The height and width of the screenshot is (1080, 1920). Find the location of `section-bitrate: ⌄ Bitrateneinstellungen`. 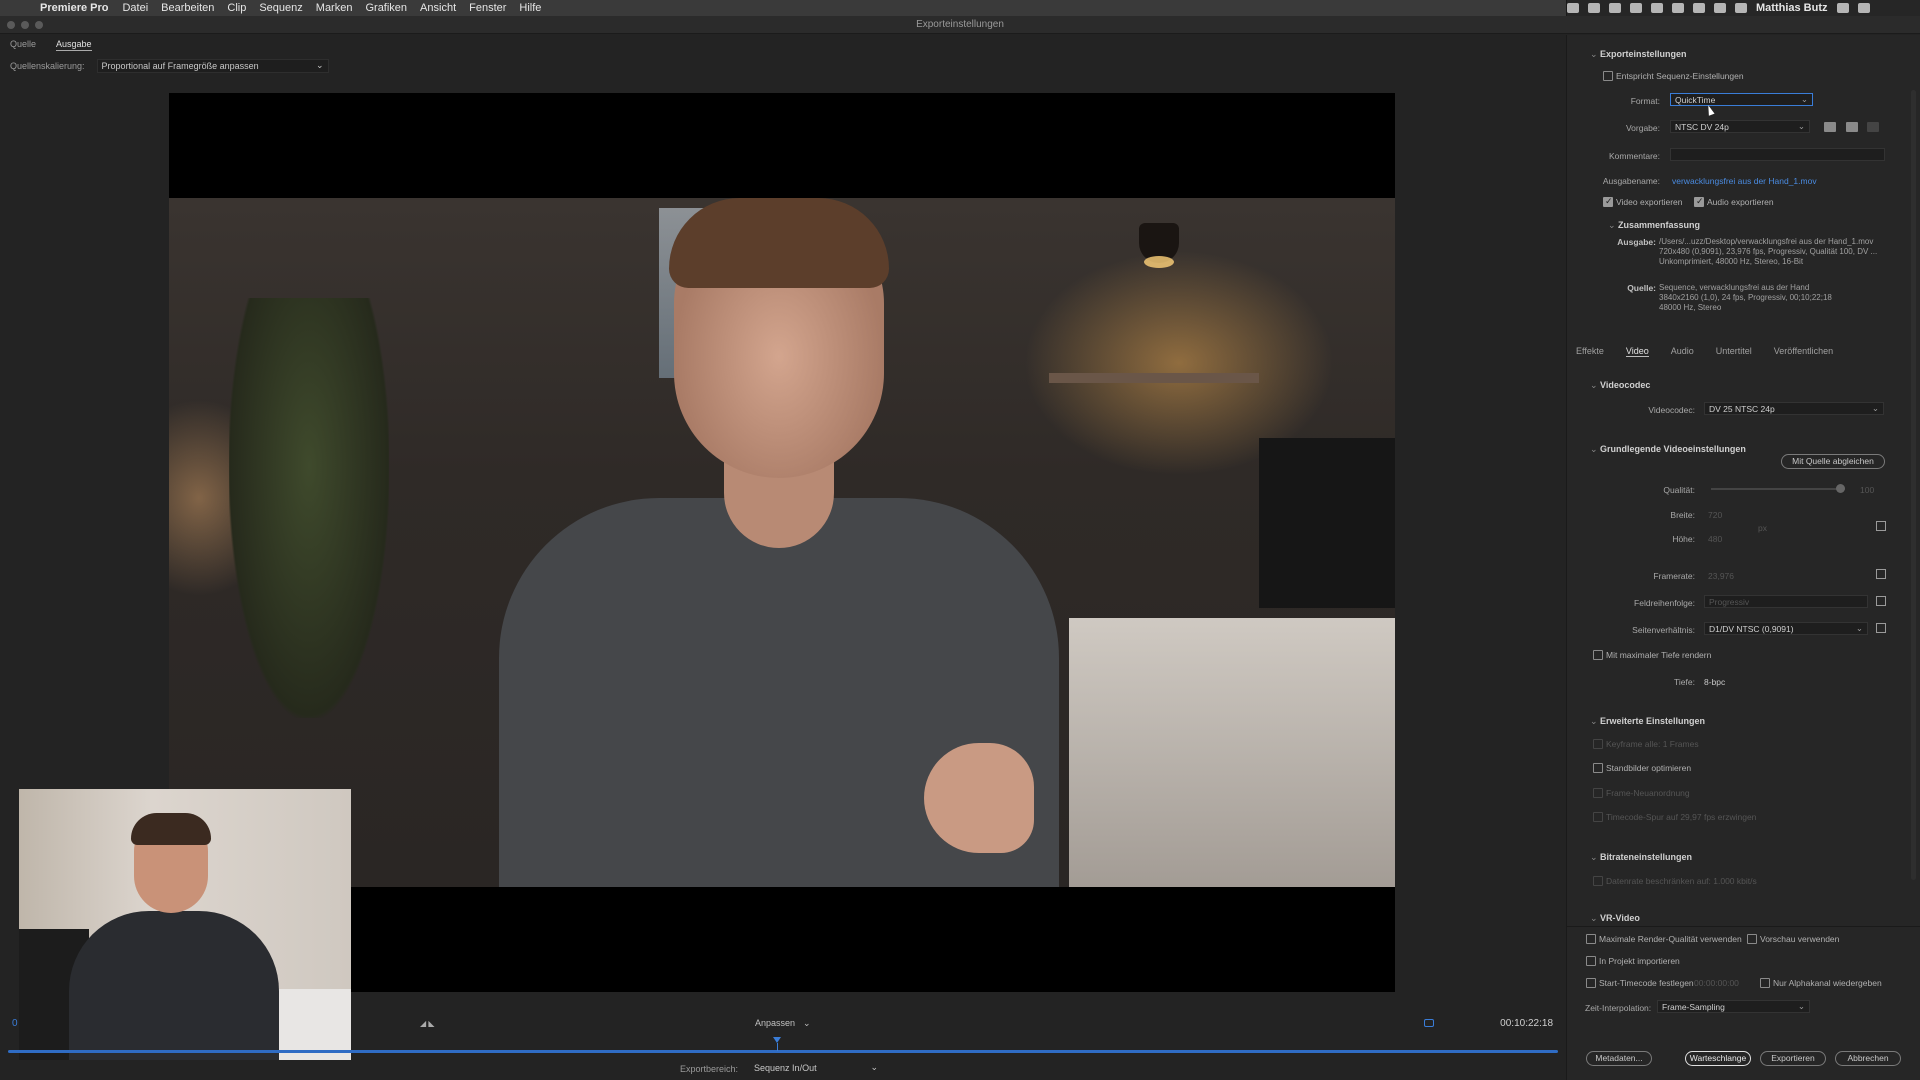

section-bitrate: ⌄ Bitrateneinstellungen is located at coordinates (1641, 857).